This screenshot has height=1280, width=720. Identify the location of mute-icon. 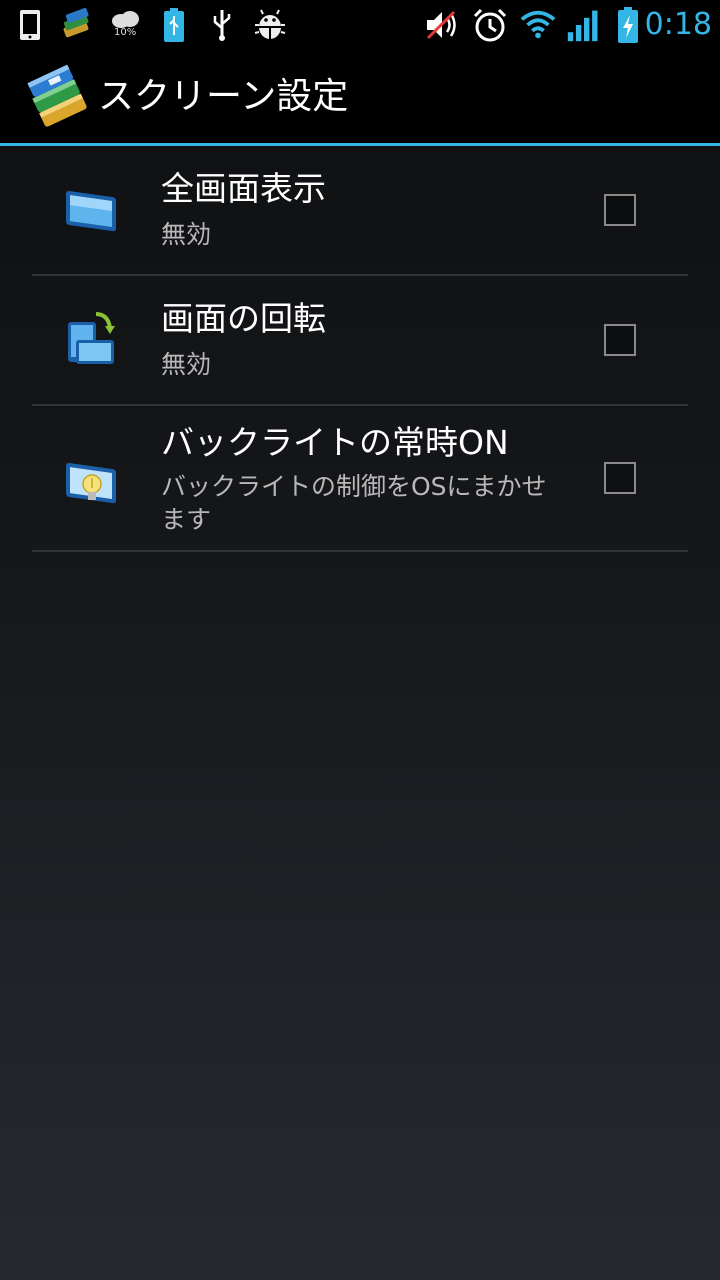
(442, 25).